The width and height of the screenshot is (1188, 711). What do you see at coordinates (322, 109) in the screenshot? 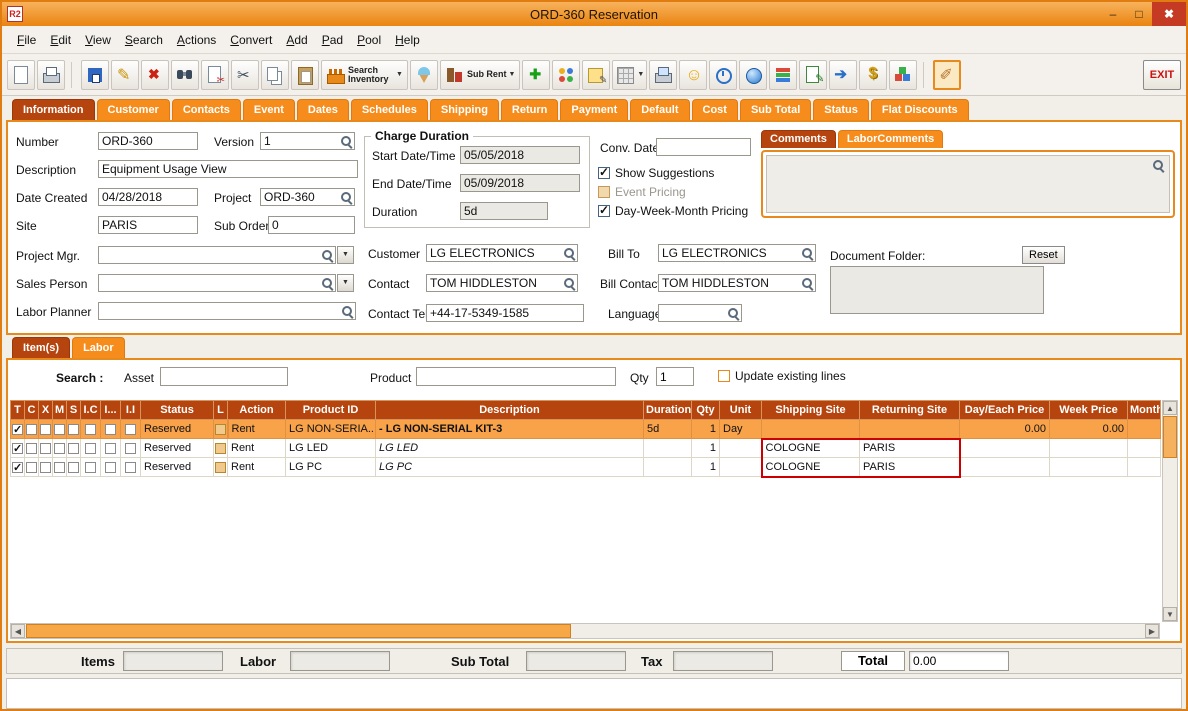
I see `tab-dates: Dates` at bounding box center [322, 109].